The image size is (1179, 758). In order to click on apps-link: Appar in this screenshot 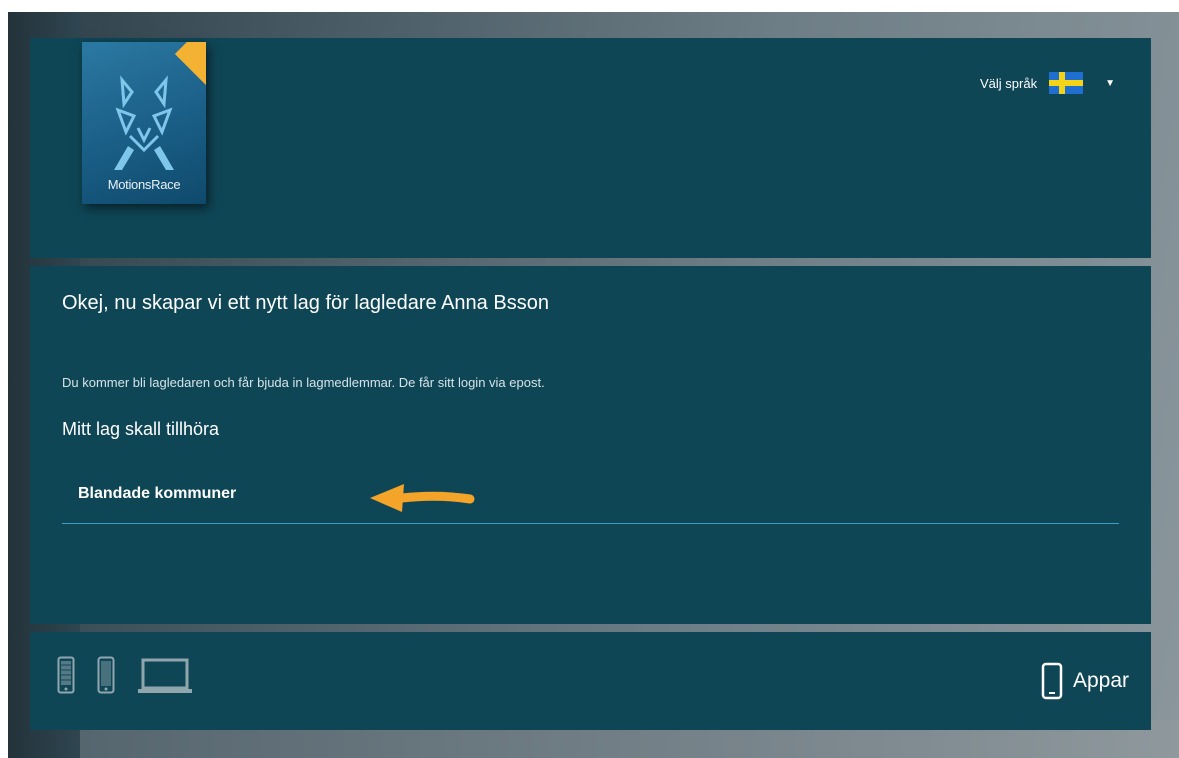, I will do `click(1085, 681)`.